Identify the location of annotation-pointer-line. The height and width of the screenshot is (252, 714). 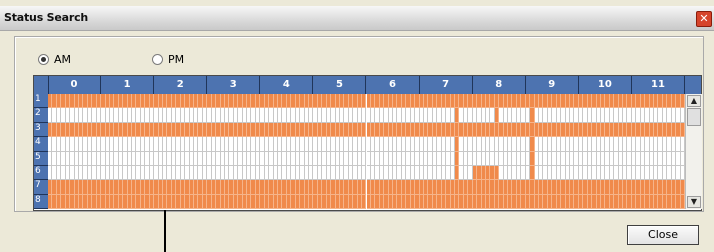
(165, 231).